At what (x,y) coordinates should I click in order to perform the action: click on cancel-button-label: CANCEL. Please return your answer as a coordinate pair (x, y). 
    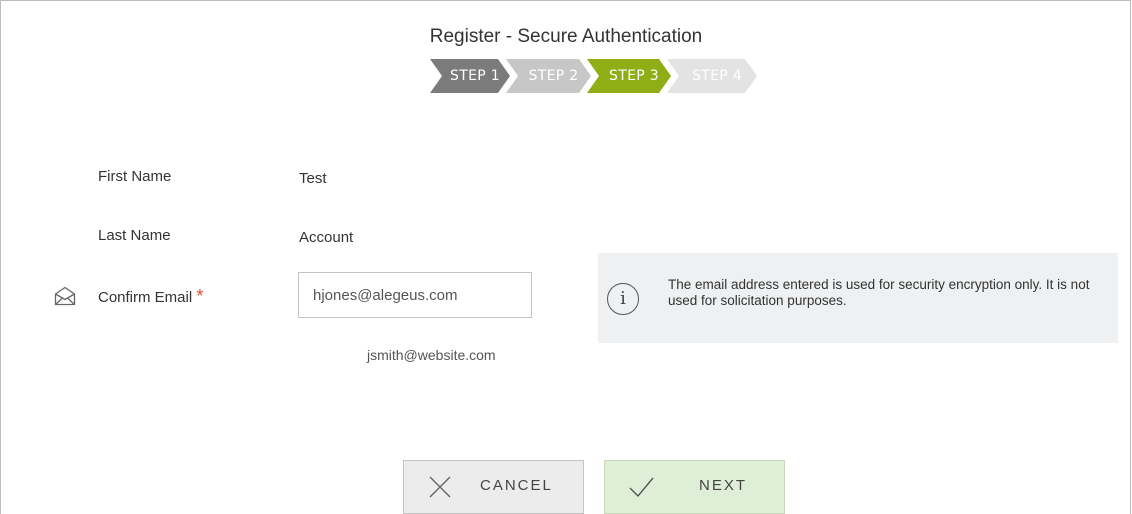
    Looking at the image, I should click on (516, 485).